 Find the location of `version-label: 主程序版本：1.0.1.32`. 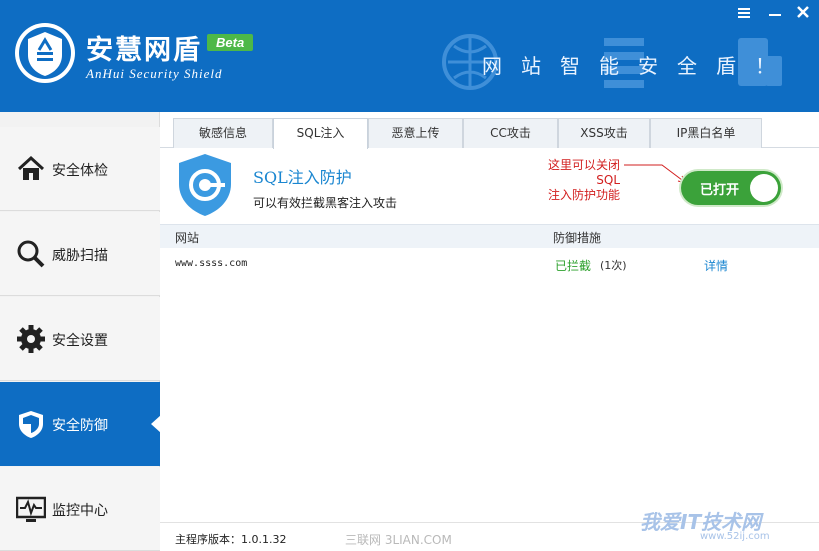

version-label: 主程序版本：1.0.1.32 is located at coordinates (231, 539).